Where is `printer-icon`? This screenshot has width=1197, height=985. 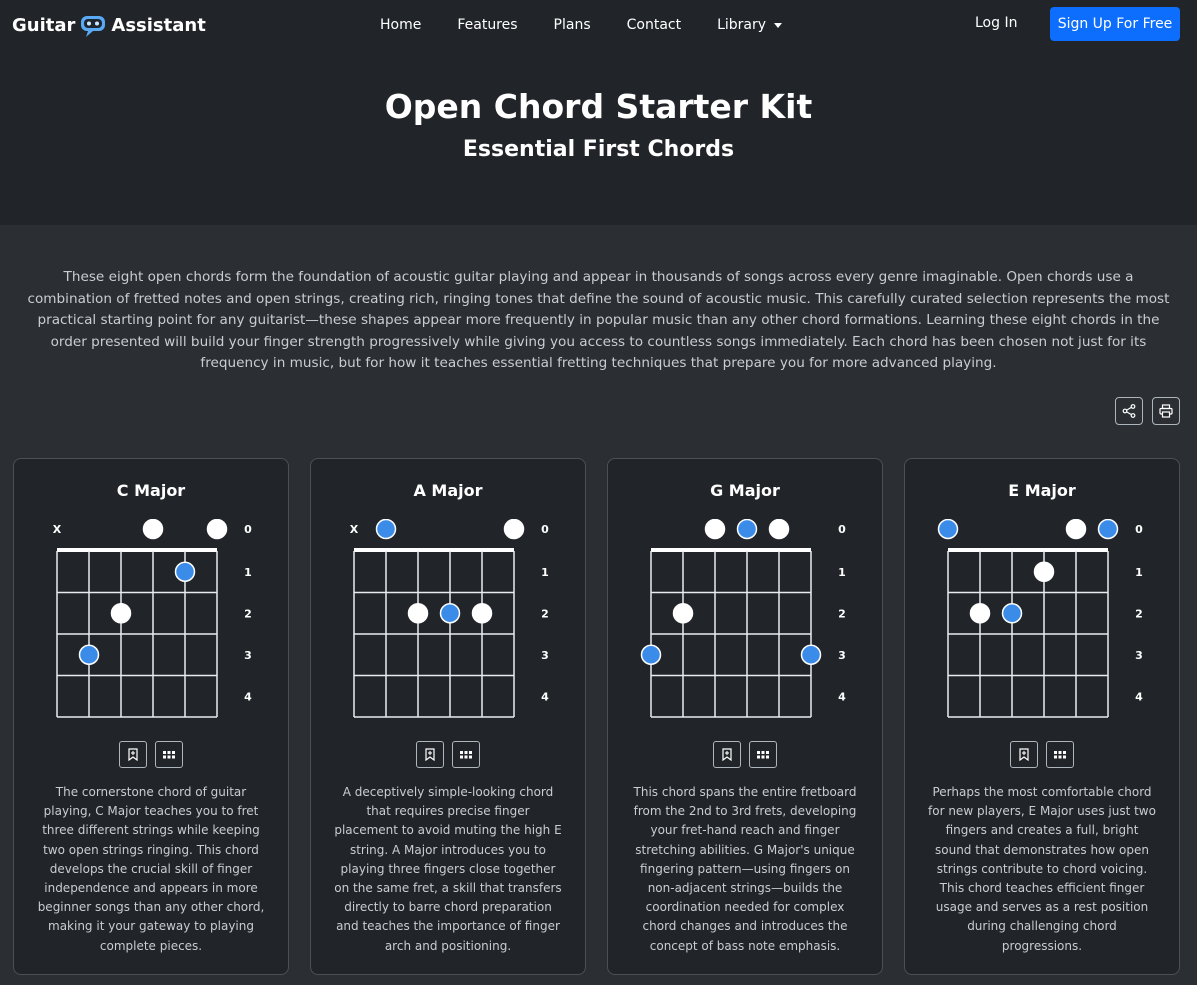
printer-icon is located at coordinates (1166, 411).